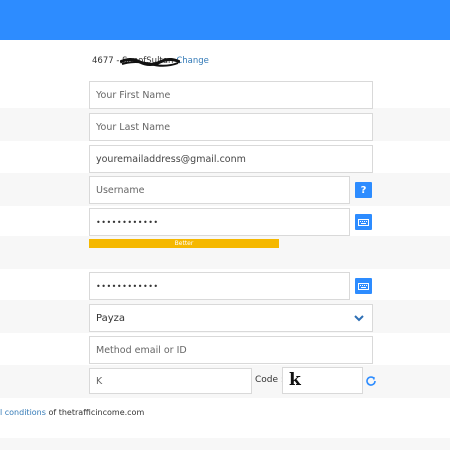  I want to click on email-input: youremailaddress@gmail.conm, so click(231, 159).